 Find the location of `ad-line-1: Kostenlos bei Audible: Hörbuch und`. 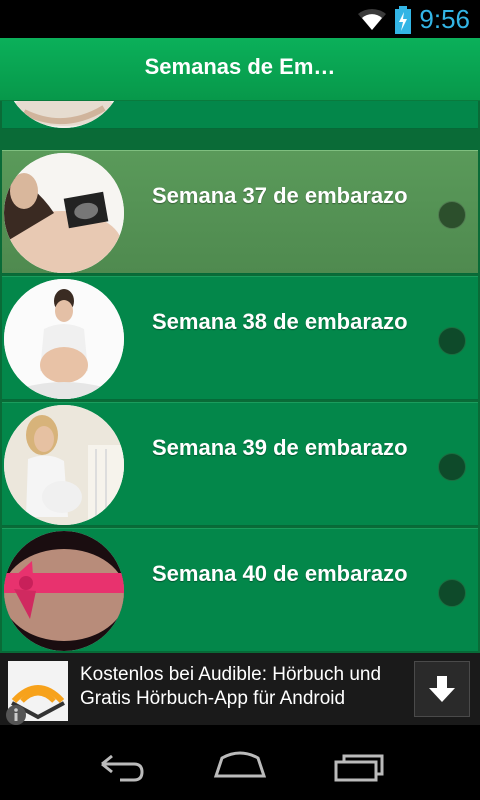

ad-line-1: Kostenlos bei Audible: Hörbuch und is located at coordinates (231, 674).